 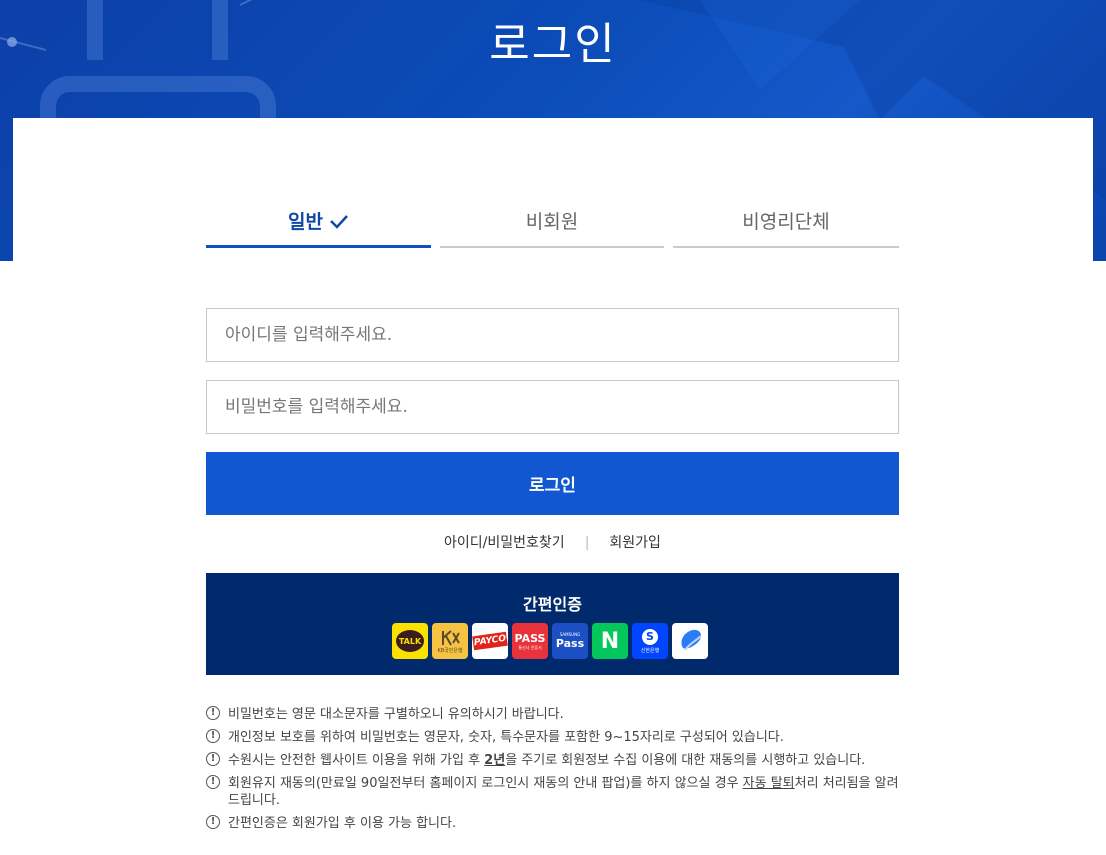 I want to click on kb-bank-icon: KB국민은행, so click(x=450, y=641).